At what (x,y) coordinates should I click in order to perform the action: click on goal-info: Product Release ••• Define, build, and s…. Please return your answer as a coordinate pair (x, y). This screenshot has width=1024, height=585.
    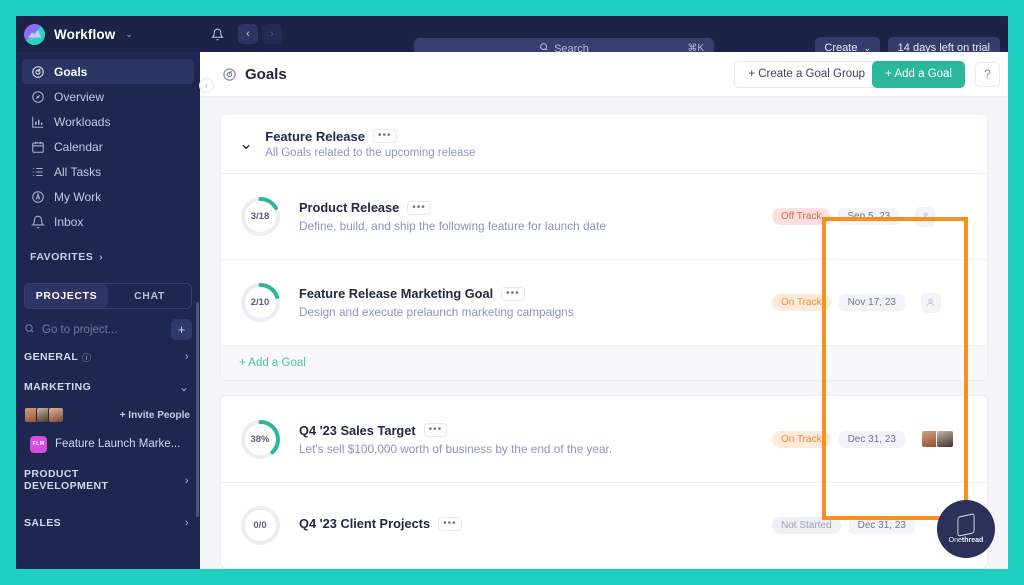
    Looking at the image, I should click on (535, 216).